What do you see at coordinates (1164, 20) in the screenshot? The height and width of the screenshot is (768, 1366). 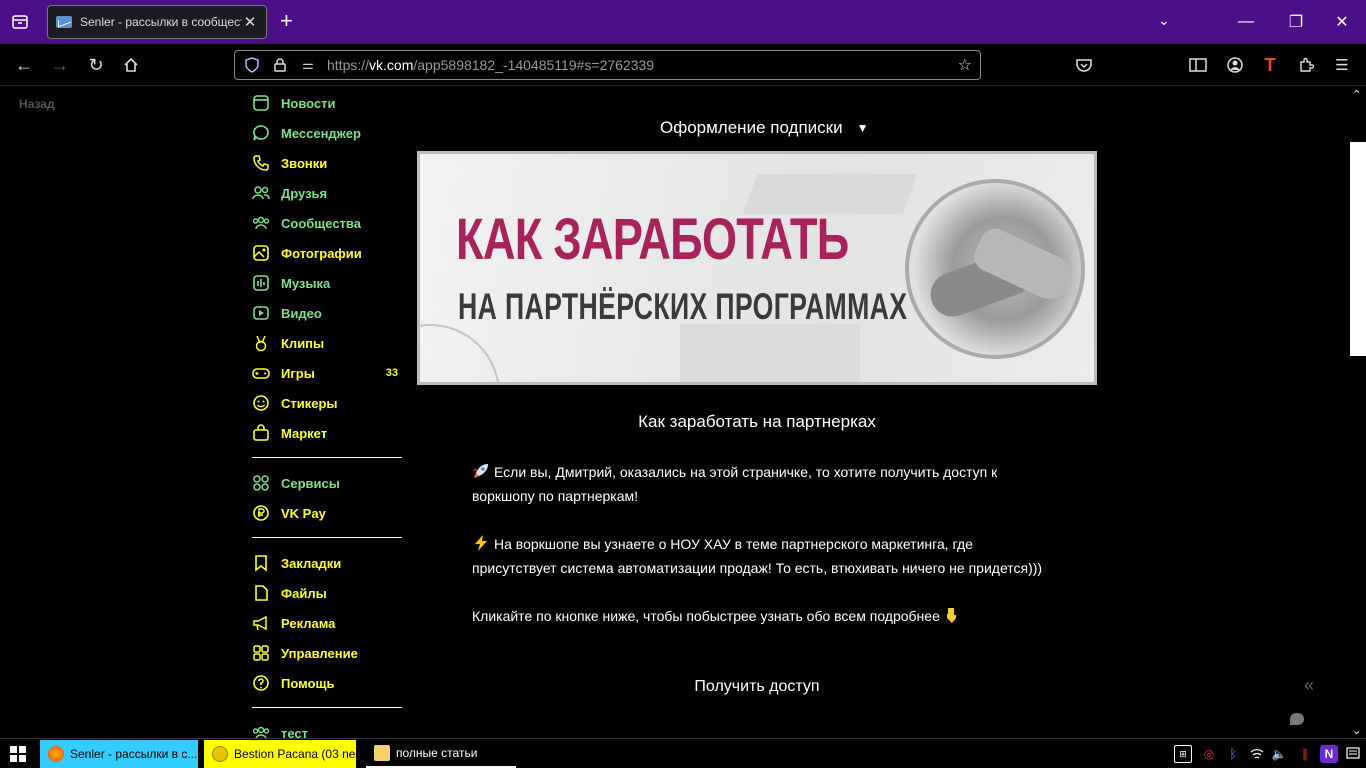 I see `chevron-down-icon: ⌄` at bounding box center [1164, 20].